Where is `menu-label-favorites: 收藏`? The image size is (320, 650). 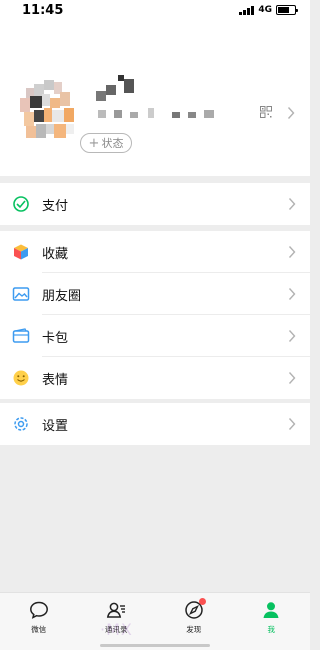 menu-label-favorites: 收藏 is located at coordinates (55, 254).